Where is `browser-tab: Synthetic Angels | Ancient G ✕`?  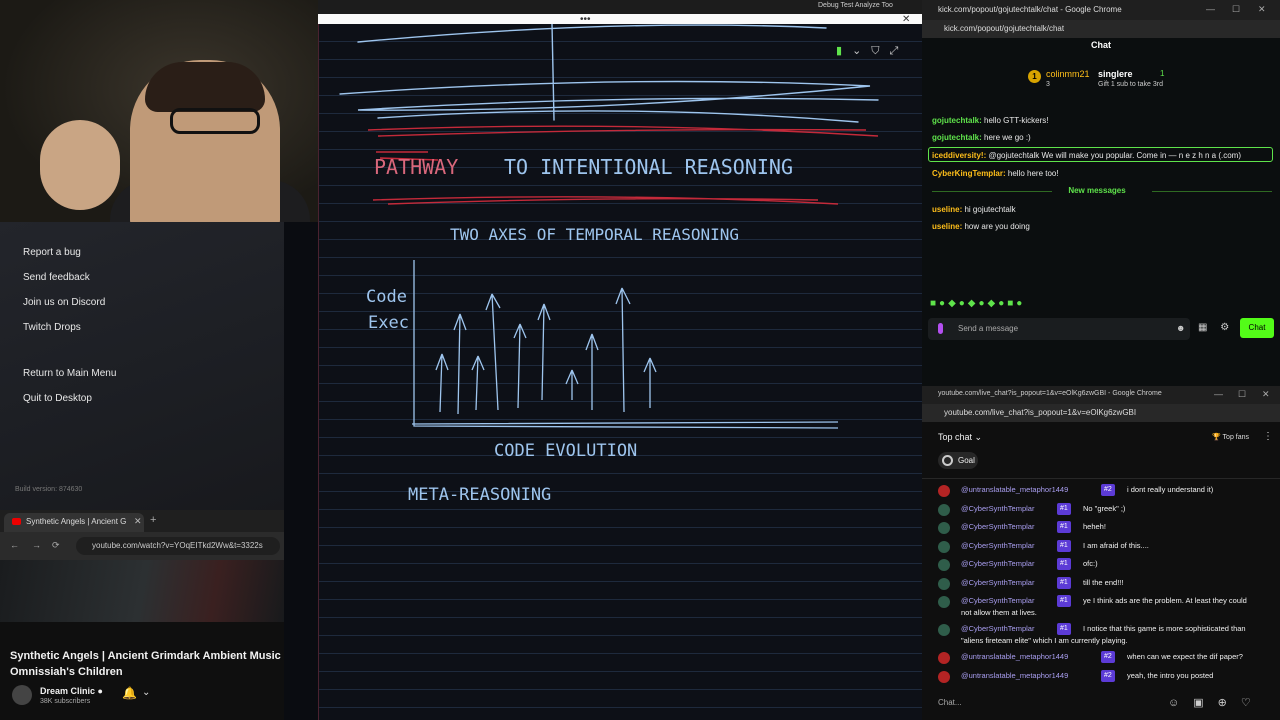 browser-tab: Synthetic Angels | Ancient G ✕ is located at coordinates (74, 522).